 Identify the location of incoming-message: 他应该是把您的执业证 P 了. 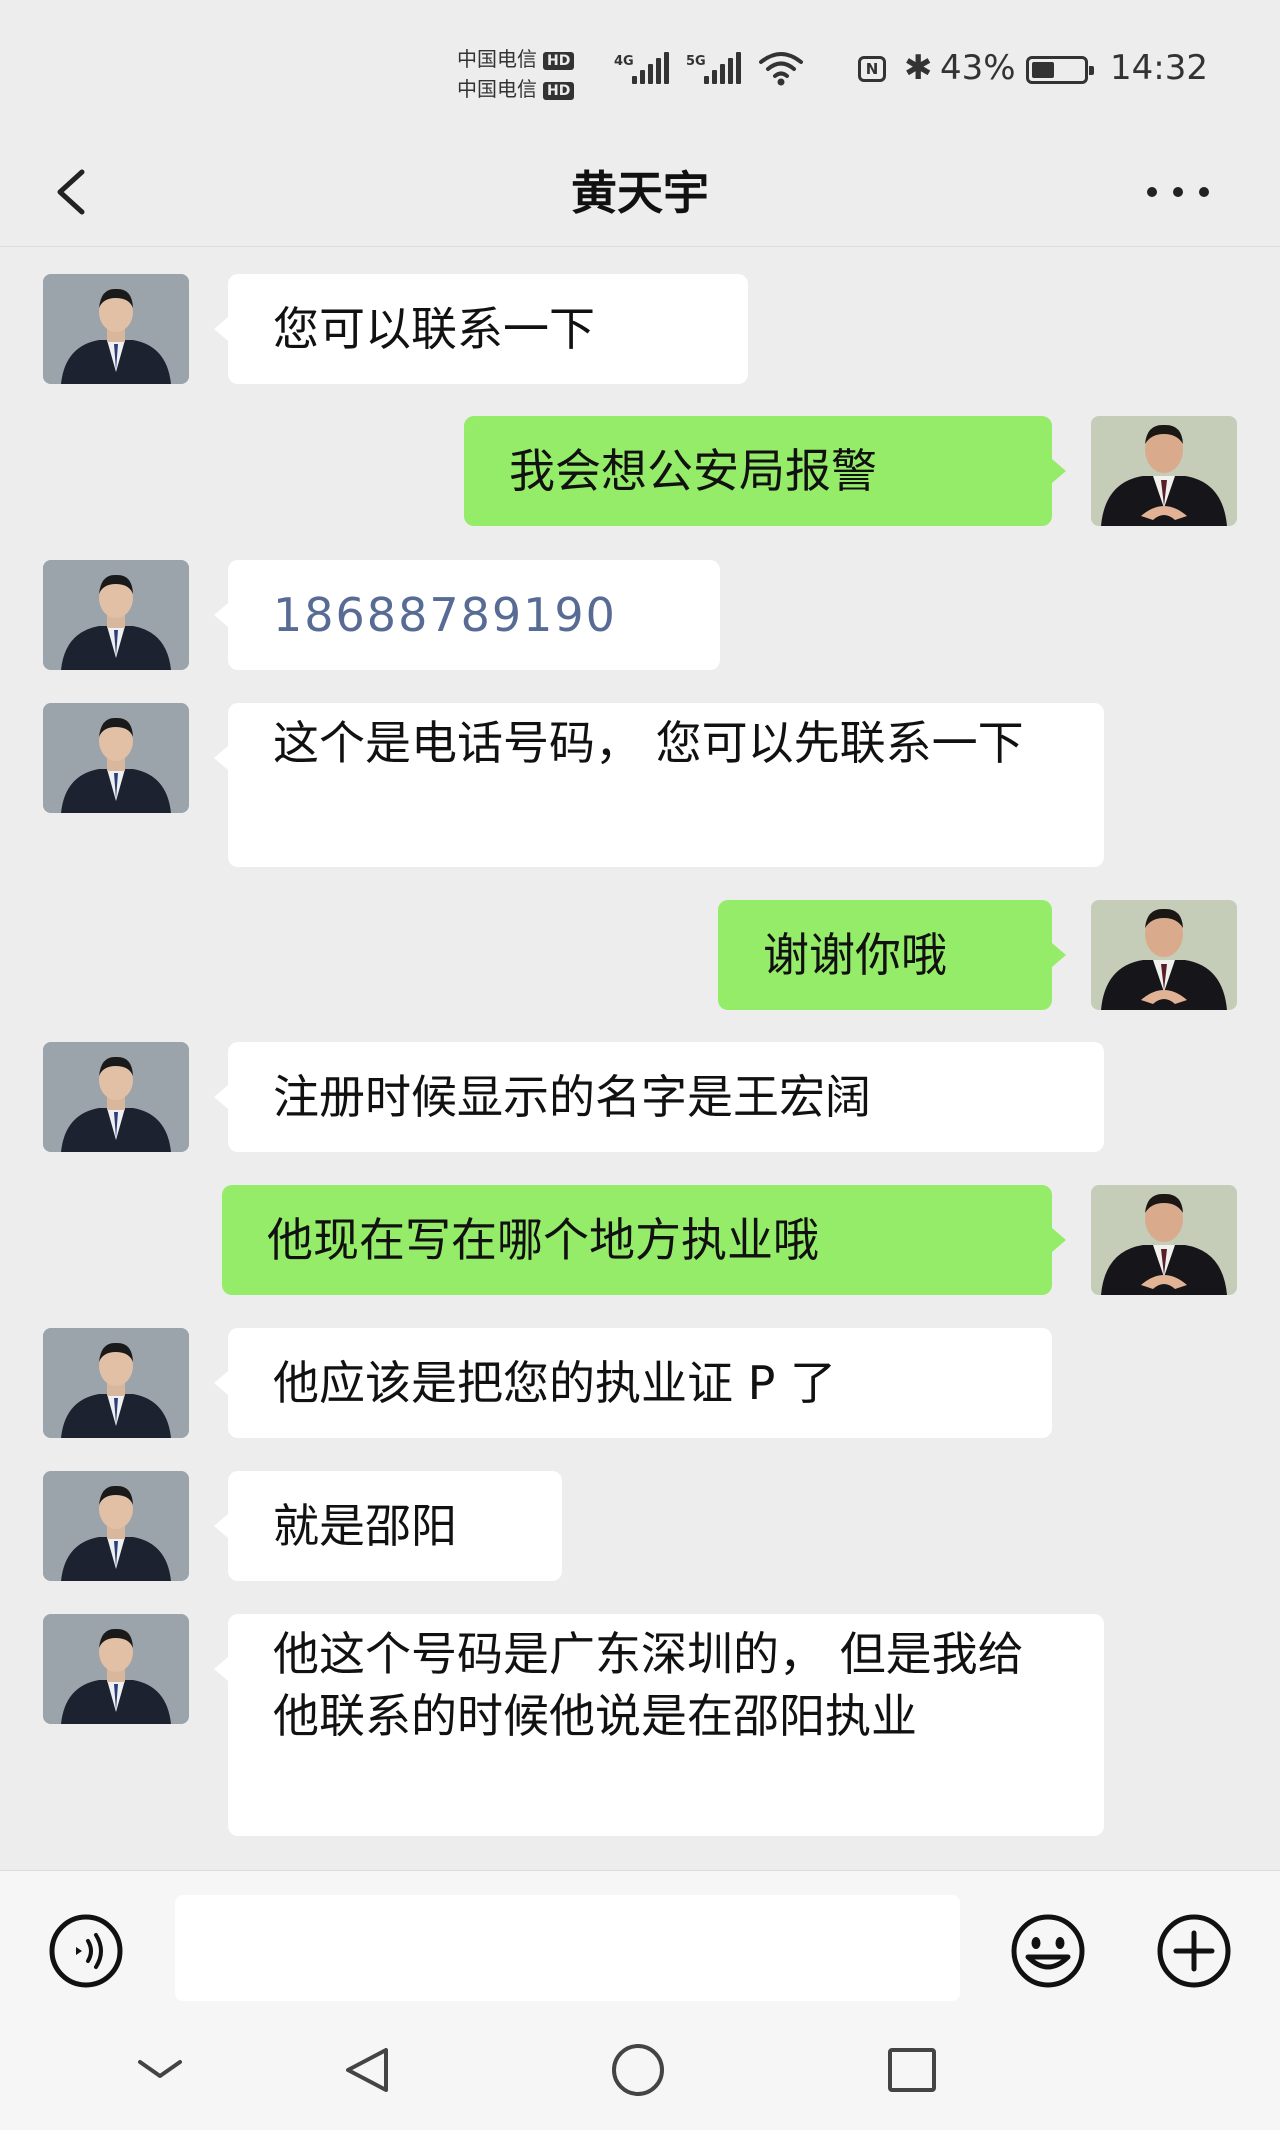
(633, 1383).